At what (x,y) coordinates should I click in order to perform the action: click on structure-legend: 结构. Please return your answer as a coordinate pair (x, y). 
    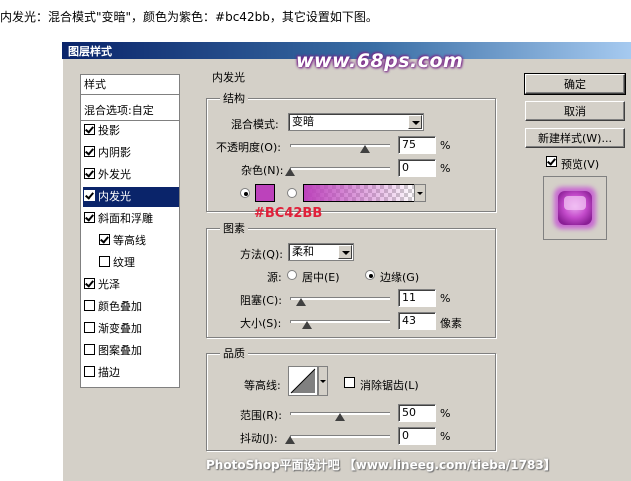
    Looking at the image, I should click on (234, 98).